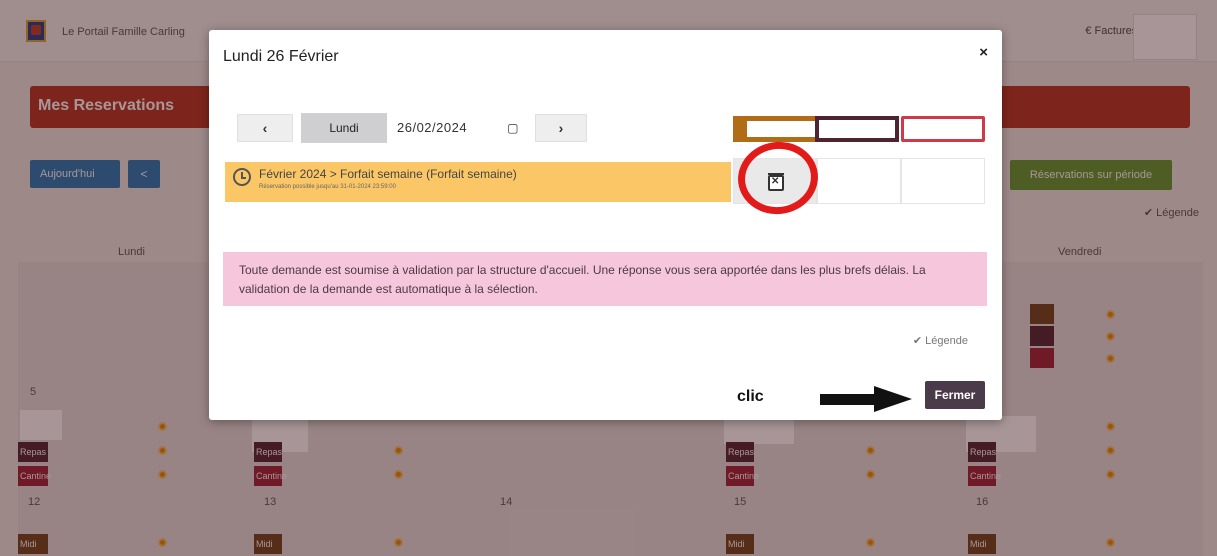 Image resolution: width=1217 pixels, height=556 pixels. What do you see at coordinates (432, 127) in the screenshot?
I see `date-value: 26/02/2024` at bounding box center [432, 127].